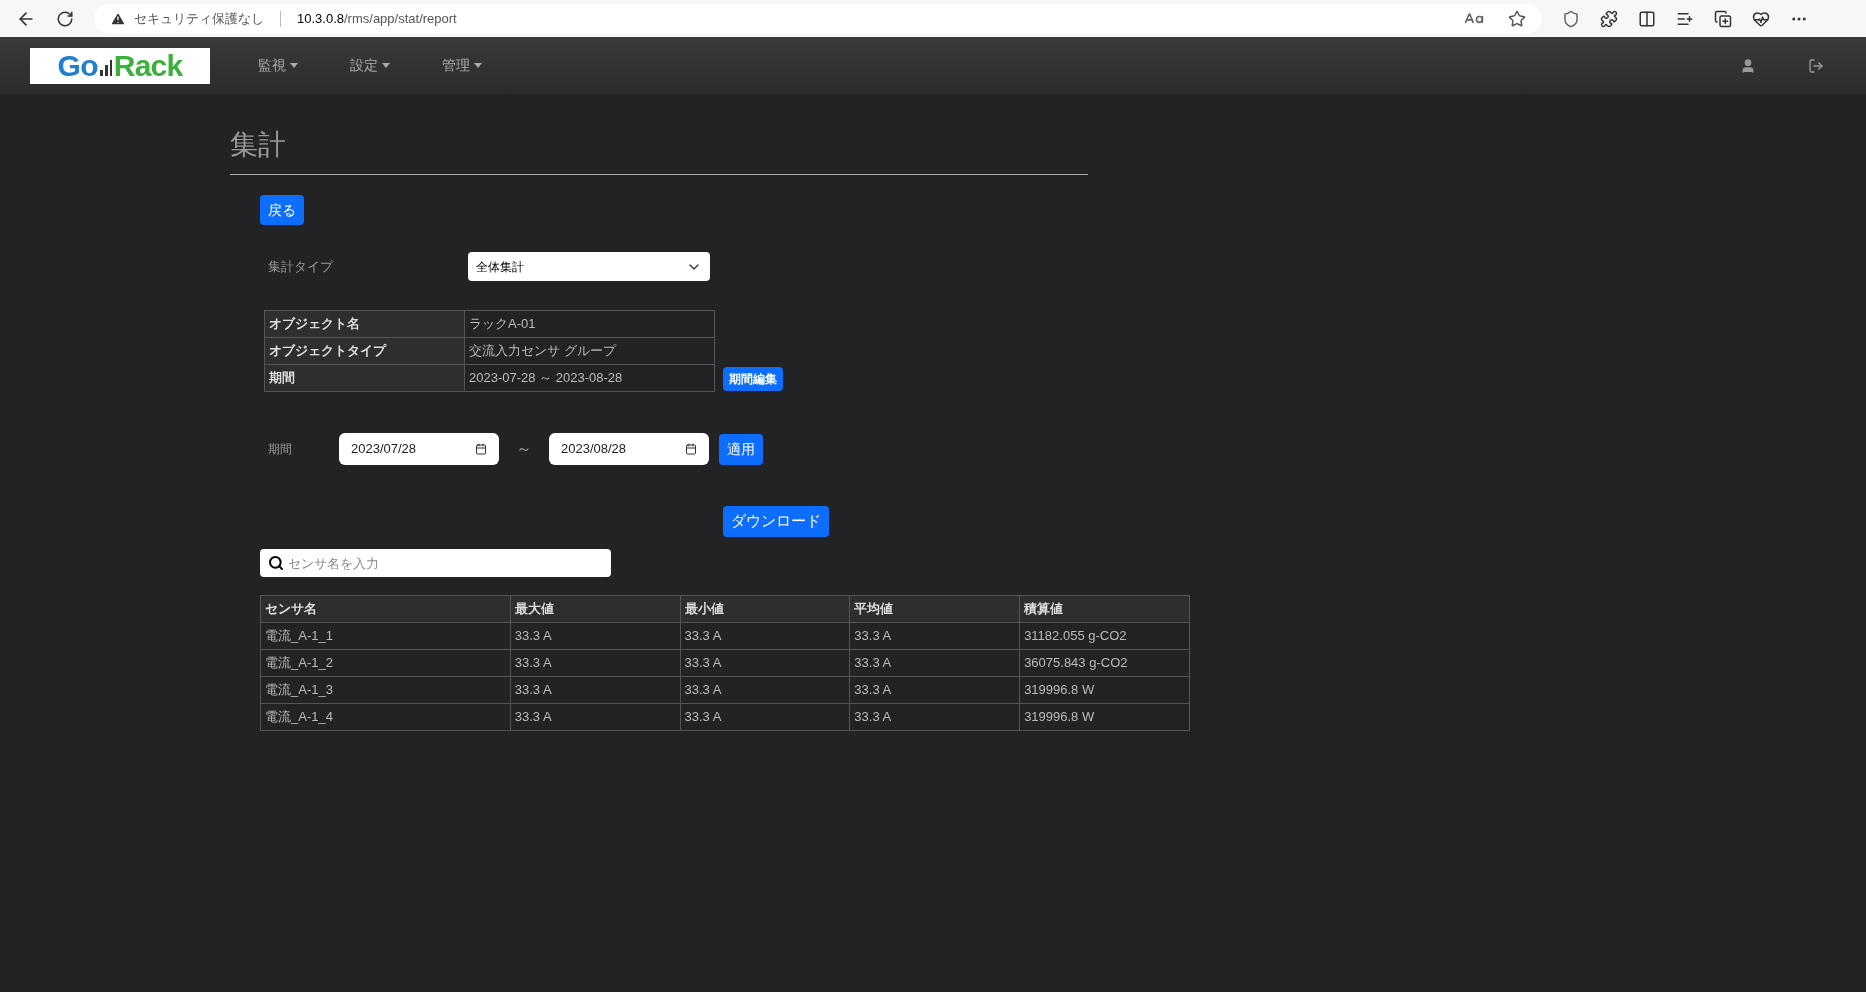 The image size is (1866, 992). What do you see at coordinates (1761, 18) in the screenshot?
I see `heart-pulse-icon` at bounding box center [1761, 18].